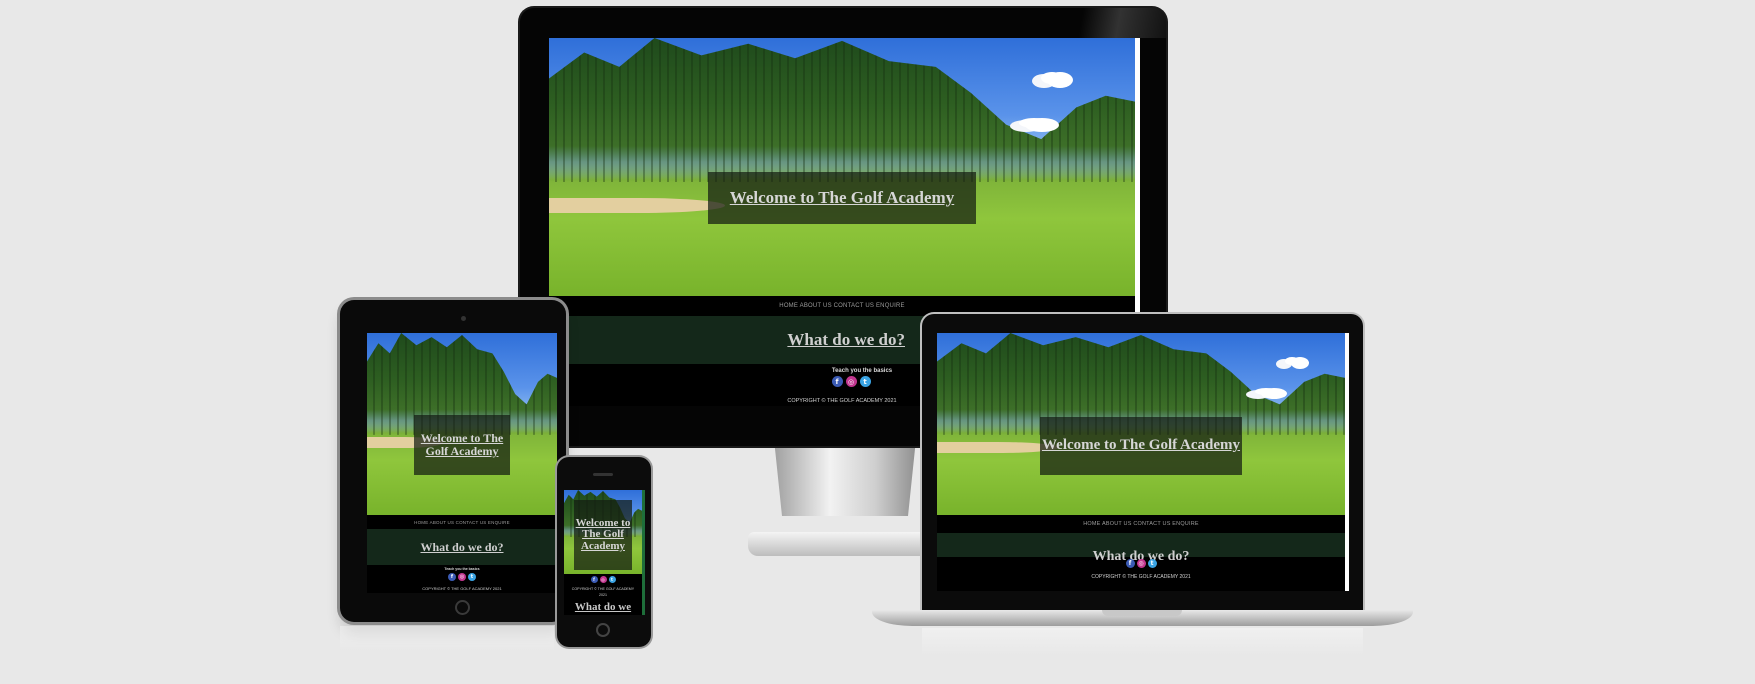  Describe the element at coordinates (603, 474) in the screenshot. I see `phone-speaker` at that location.